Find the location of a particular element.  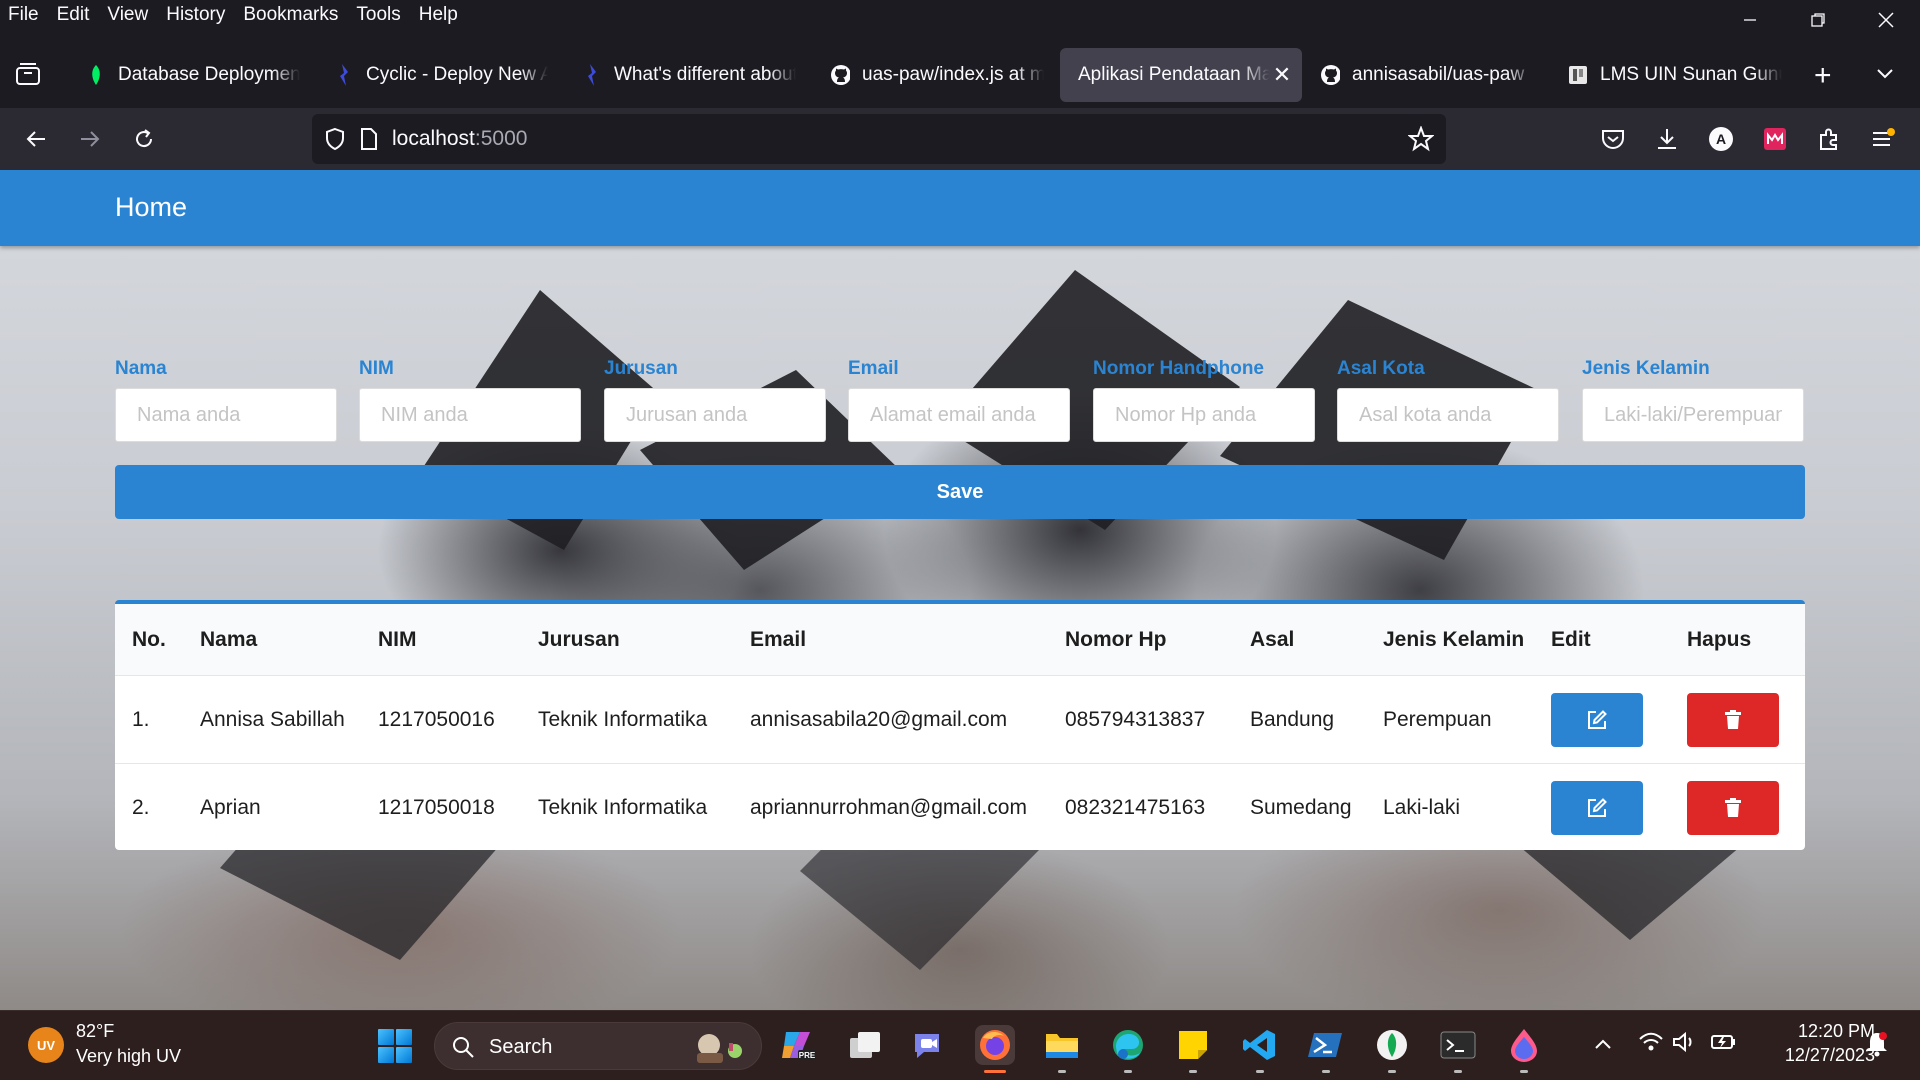

tab-aplikasi-pendataan: Aplikasi Pendataan Maha ✕ is located at coordinates (1181, 75).